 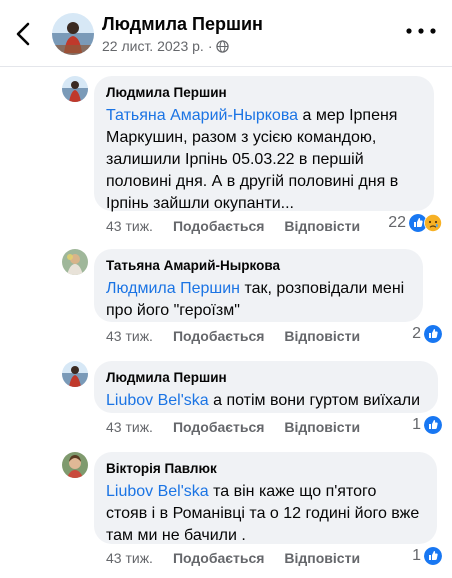 What do you see at coordinates (415, 223) in the screenshot?
I see `reaction-summary: 22` at bounding box center [415, 223].